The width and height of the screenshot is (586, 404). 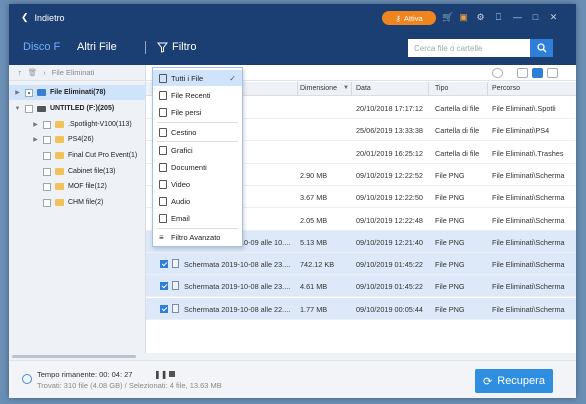 What do you see at coordinates (197, 150) in the screenshot?
I see `menu-item-grafici: Grafici` at bounding box center [197, 150].